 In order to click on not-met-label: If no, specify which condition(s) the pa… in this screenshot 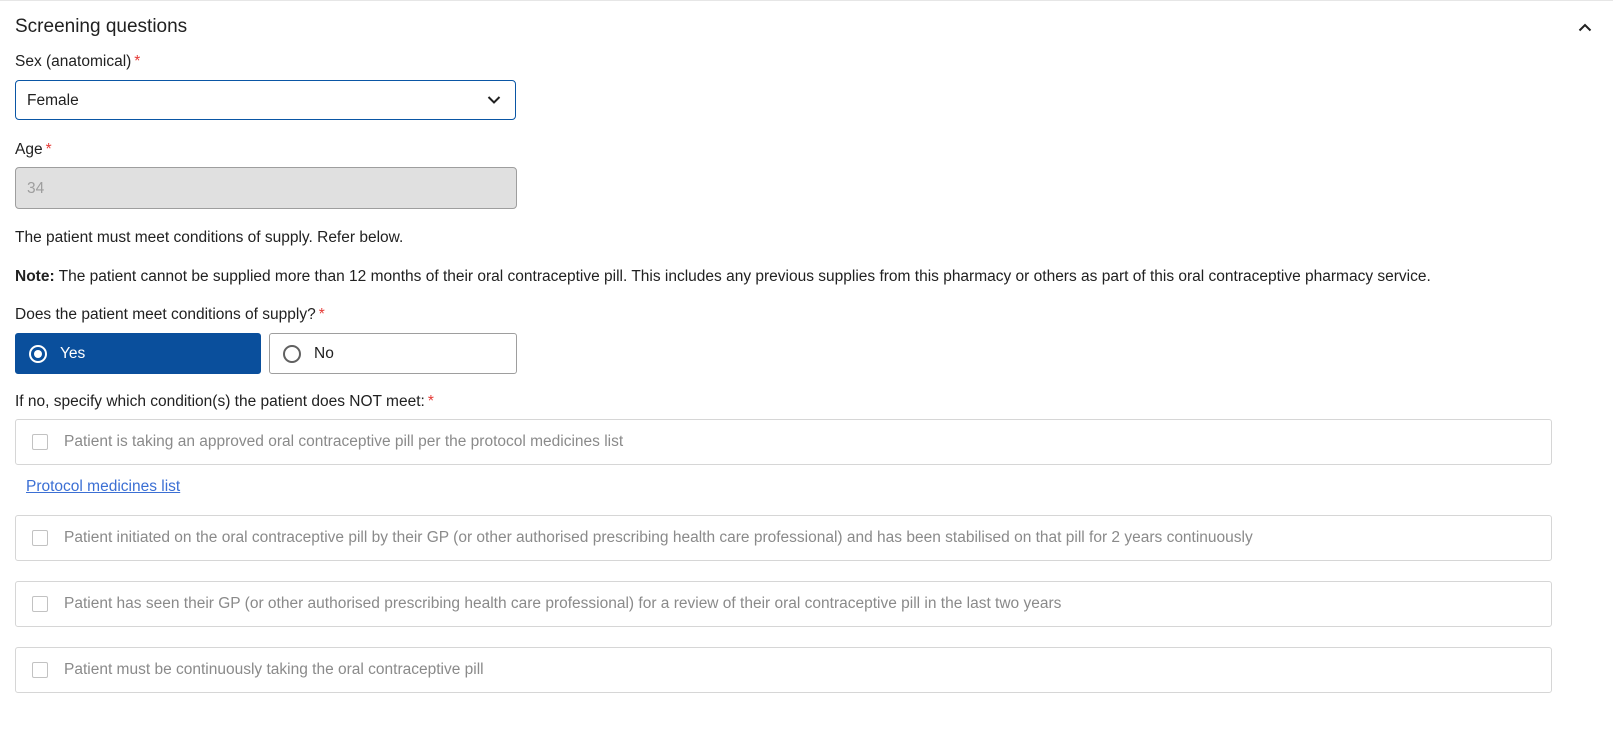, I will do `click(224, 401)`.